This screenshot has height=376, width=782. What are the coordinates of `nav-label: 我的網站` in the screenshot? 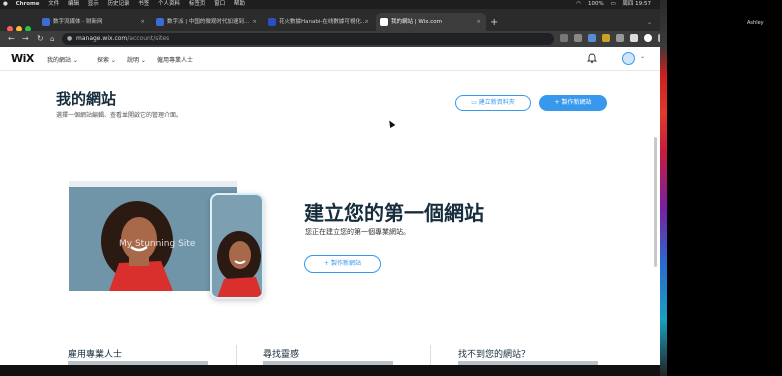 It's located at (59, 60).